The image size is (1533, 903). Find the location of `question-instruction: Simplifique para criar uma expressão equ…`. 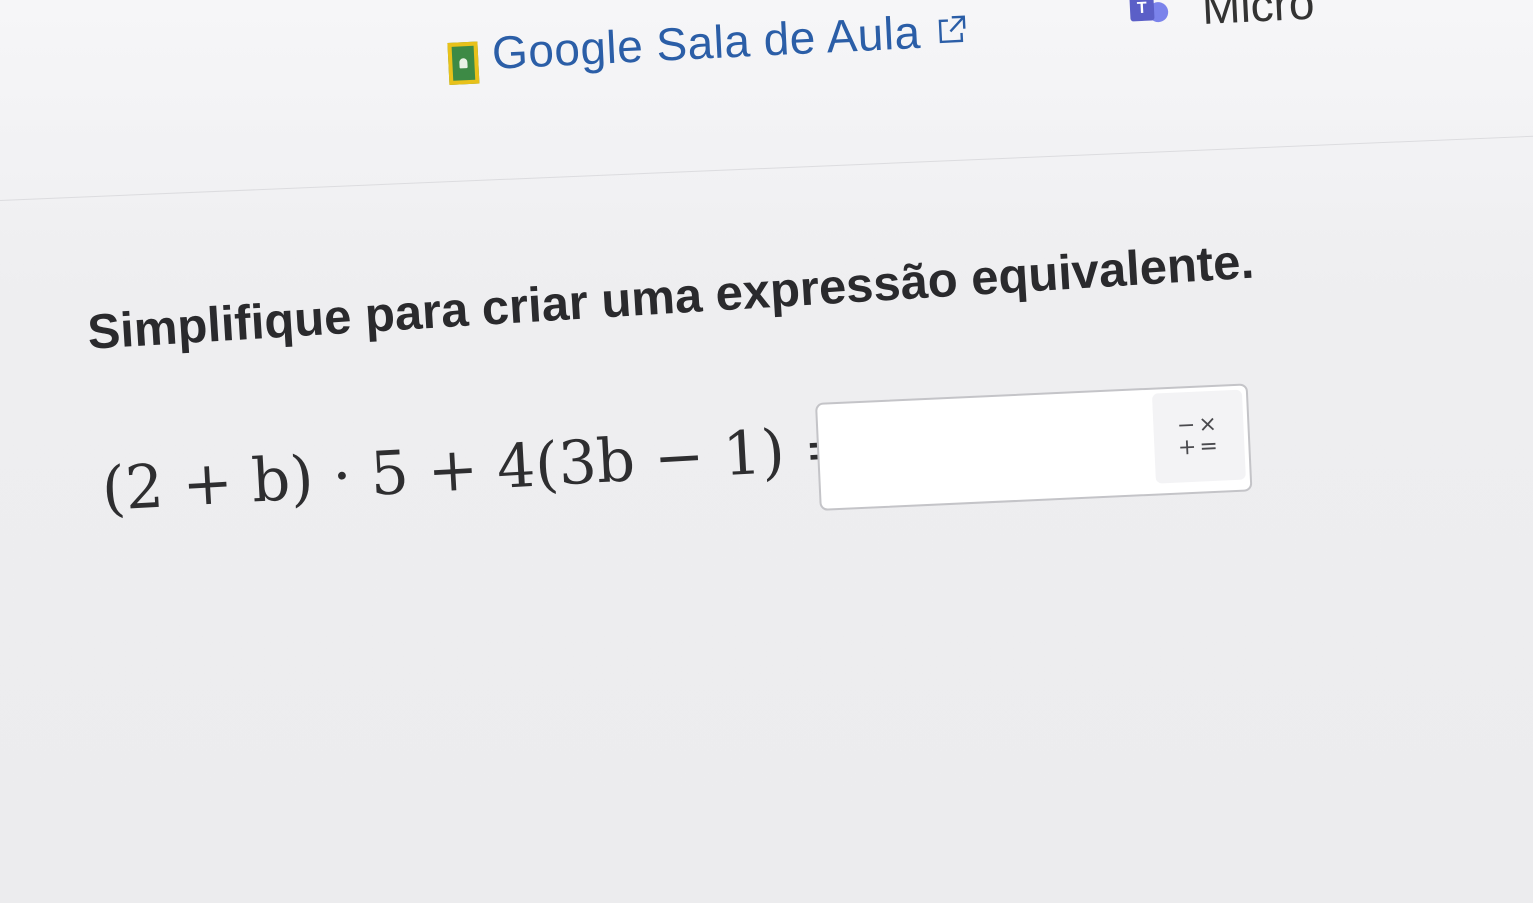

question-instruction: Simplifique para criar uma expressão equ… is located at coordinates (671, 297).